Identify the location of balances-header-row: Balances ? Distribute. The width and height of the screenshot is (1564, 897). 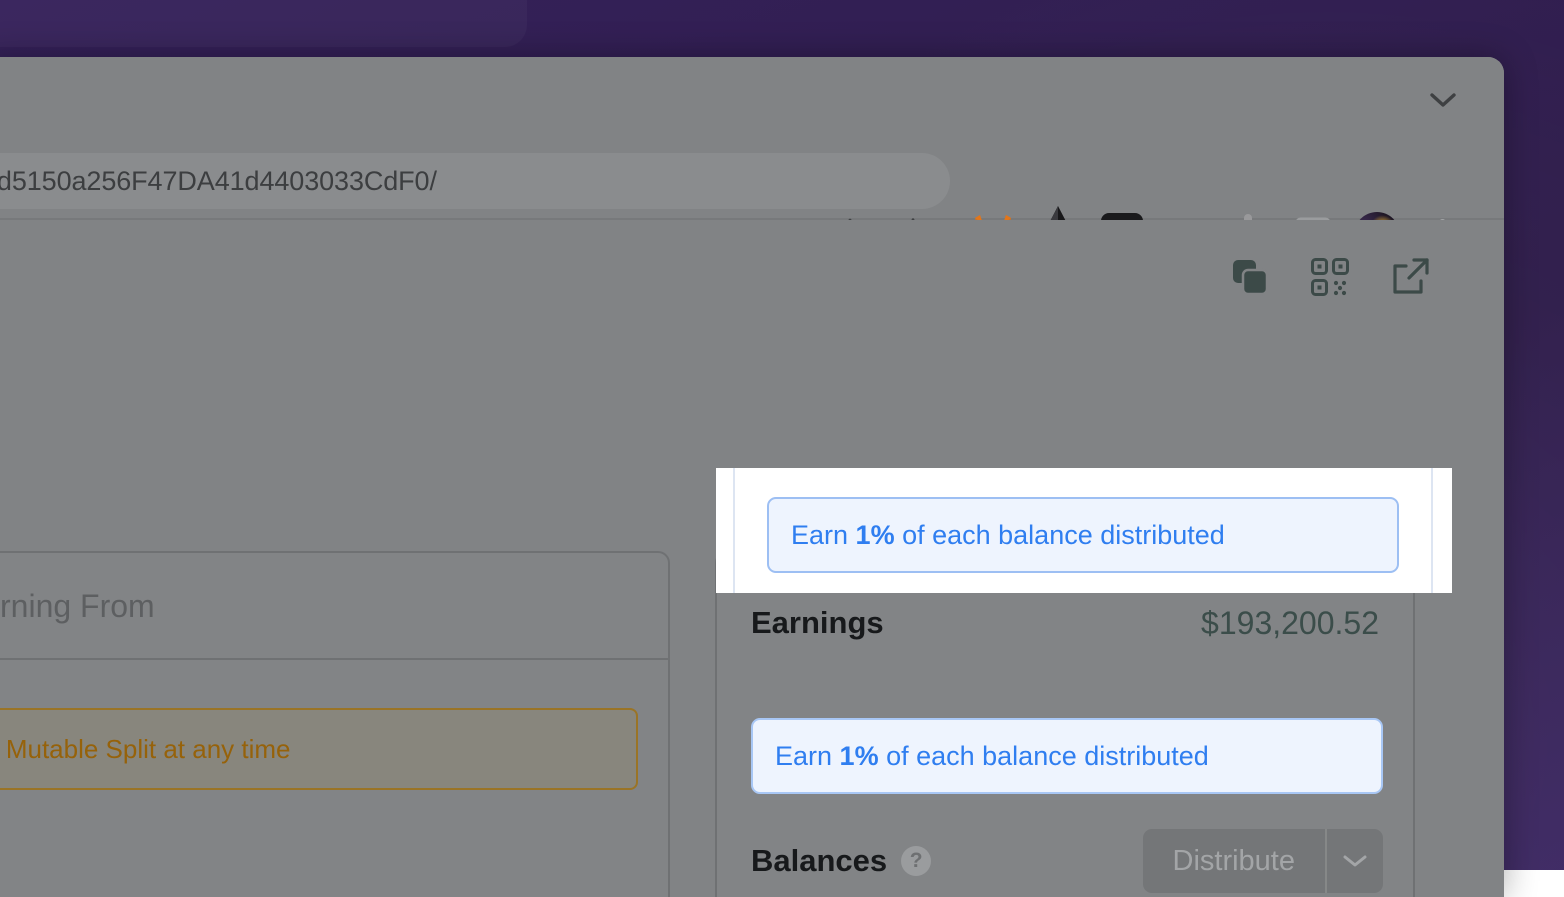
(1065, 860).